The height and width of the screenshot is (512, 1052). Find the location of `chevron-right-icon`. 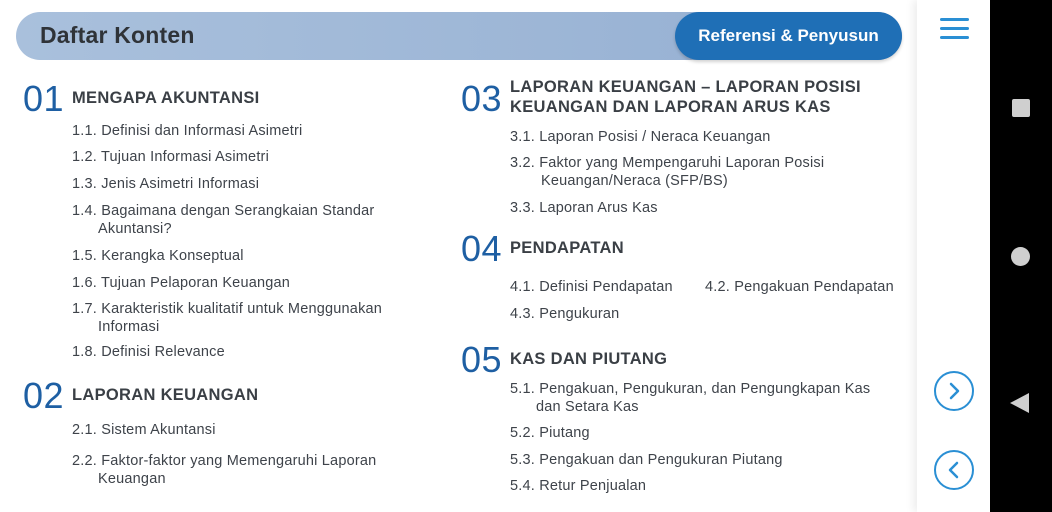

chevron-right-icon is located at coordinates (954, 391).